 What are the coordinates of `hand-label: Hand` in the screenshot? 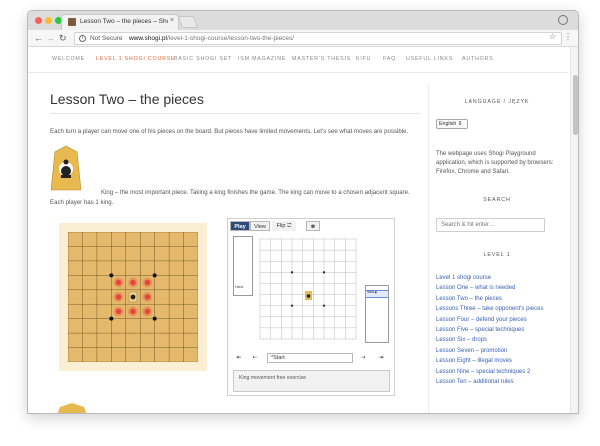 It's located at (239, 287).